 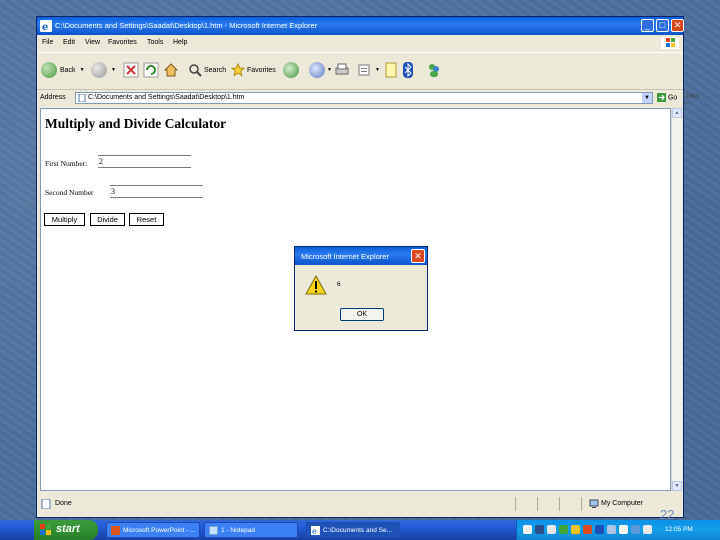 What do you see at coordinates (662, 25) in the screenshot?
I see `maximize-button: □` at bounding box center [662, 25].